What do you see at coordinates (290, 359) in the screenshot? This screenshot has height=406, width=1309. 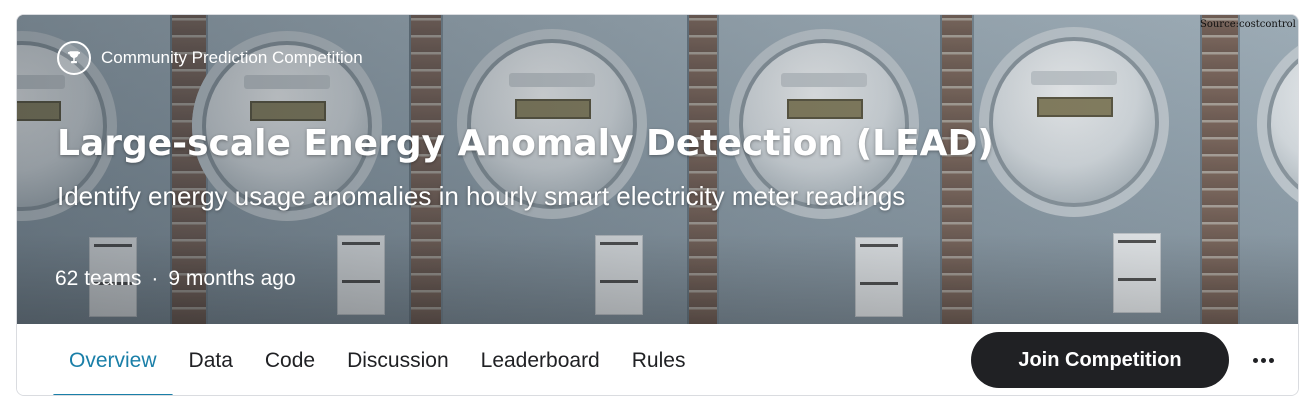 I see `tab-code: Code` at bounding box center [290, 359].